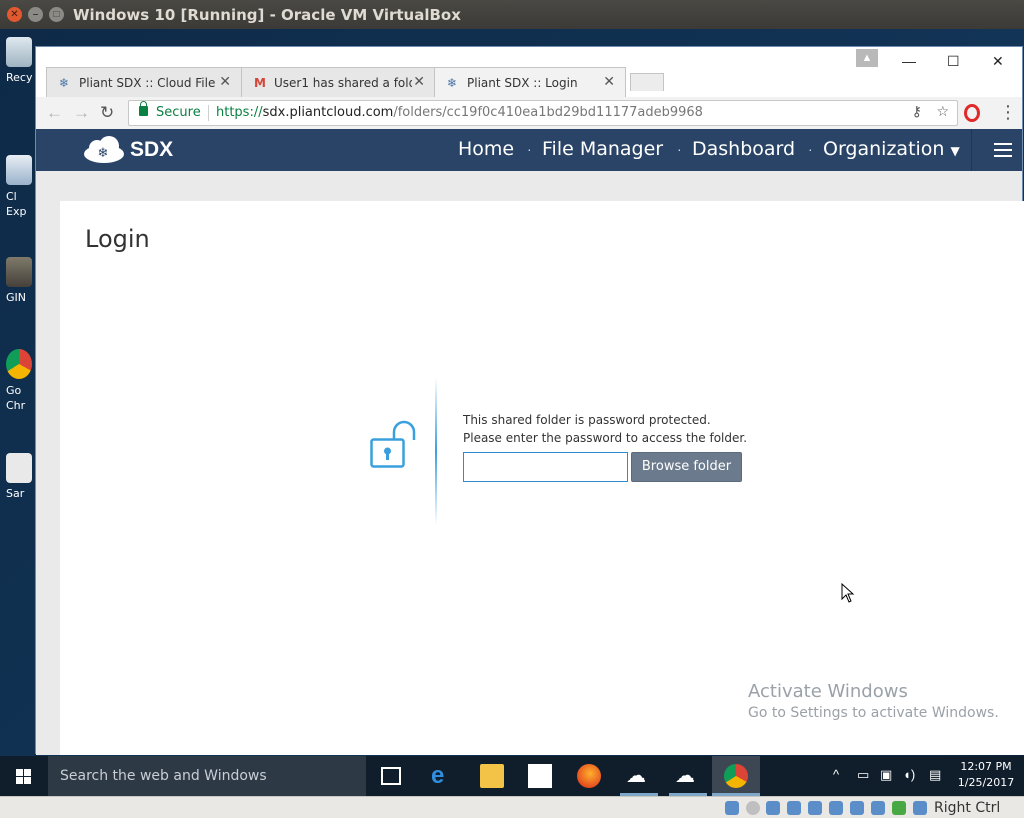  I want to click on desktop-icon-recycle-bin: Recy, so click(21, 60).